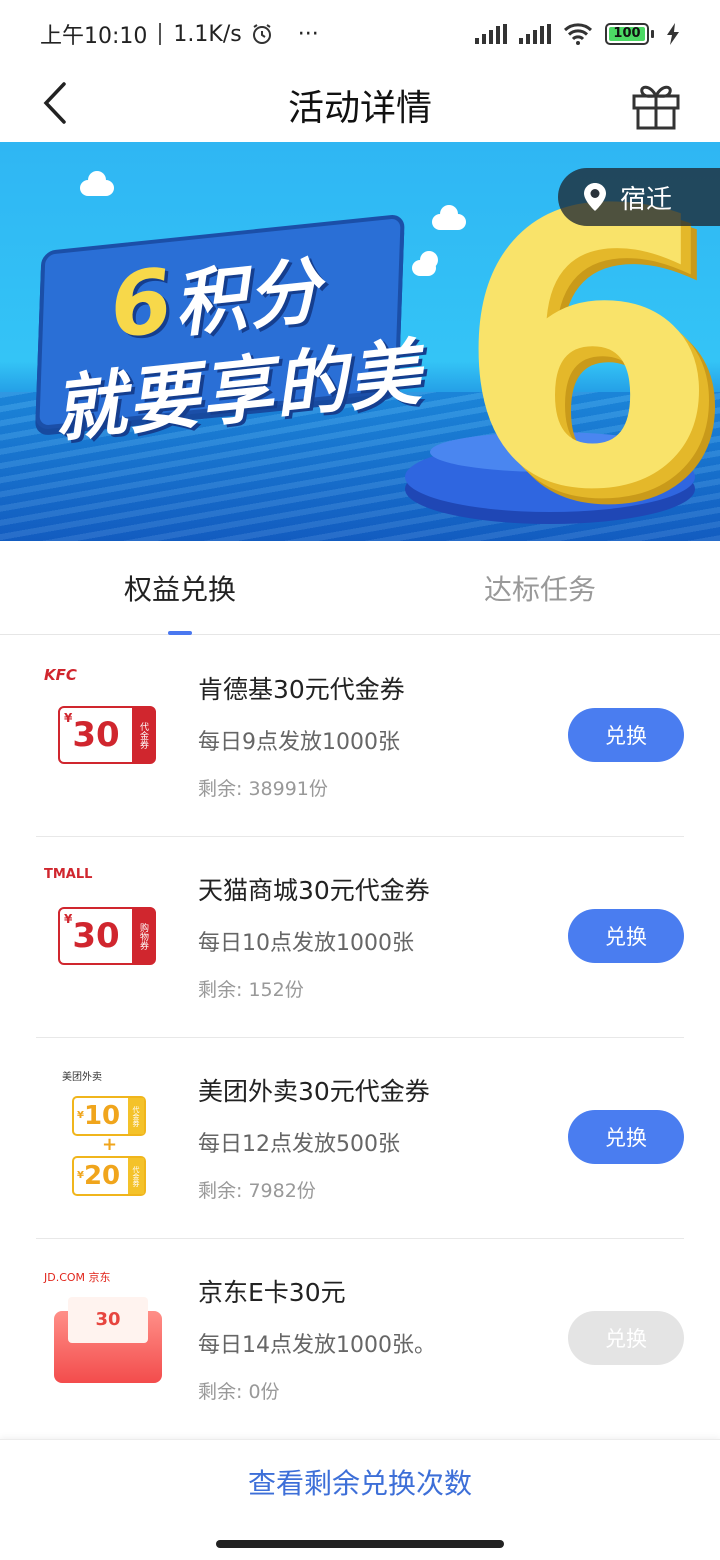 The image size is (720, 1560). Describe the element at coordinates (77, 1277) in the screenshot. I see `jd-logo: JD.COM 京东` at that location.